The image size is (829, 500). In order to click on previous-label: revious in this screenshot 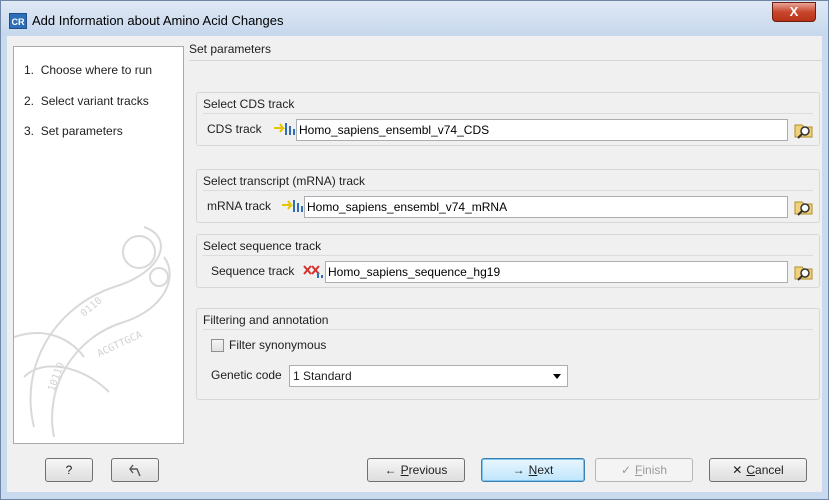, I will do `click(428, 470)`.